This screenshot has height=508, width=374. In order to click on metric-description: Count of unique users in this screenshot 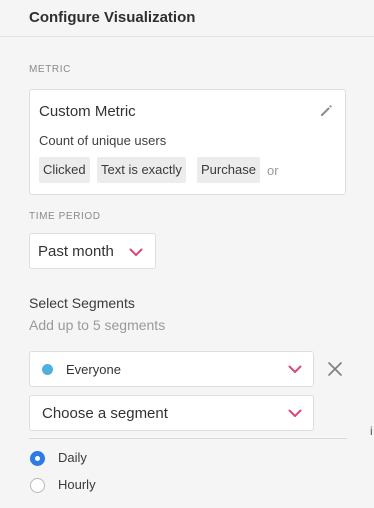, I will do `click(103, 140)`.